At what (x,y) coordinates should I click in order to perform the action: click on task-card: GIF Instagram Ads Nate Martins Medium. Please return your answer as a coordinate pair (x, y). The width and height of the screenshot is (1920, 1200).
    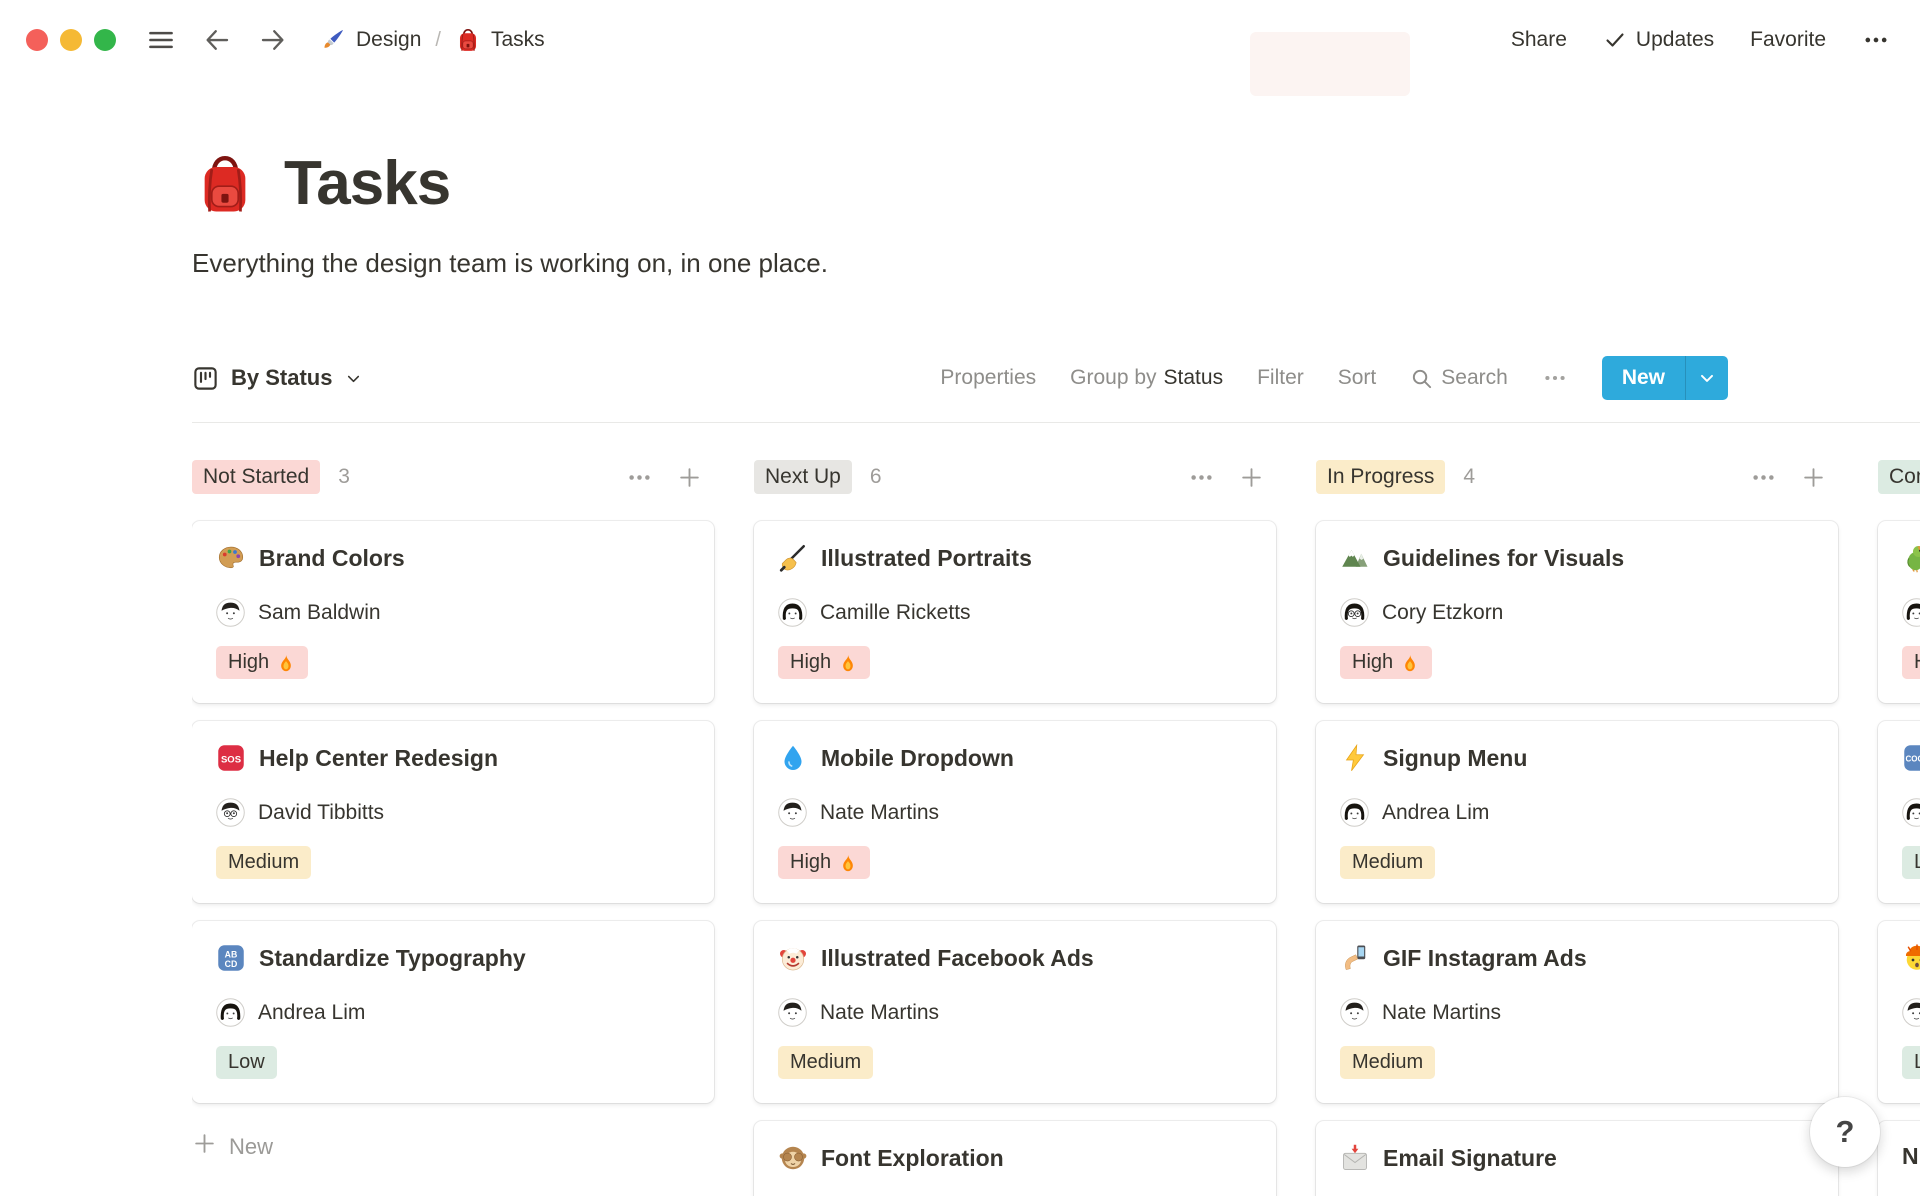
    Looking at the image, I should click on (1577, 1012).